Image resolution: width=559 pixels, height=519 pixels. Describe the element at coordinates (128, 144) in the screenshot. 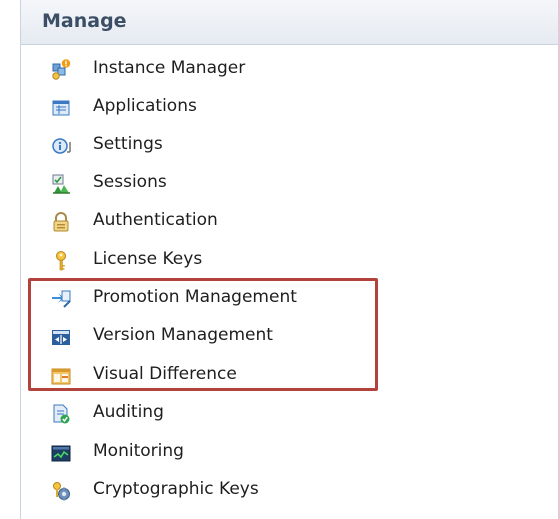

I see `menu-item-label: Settings` at that location.